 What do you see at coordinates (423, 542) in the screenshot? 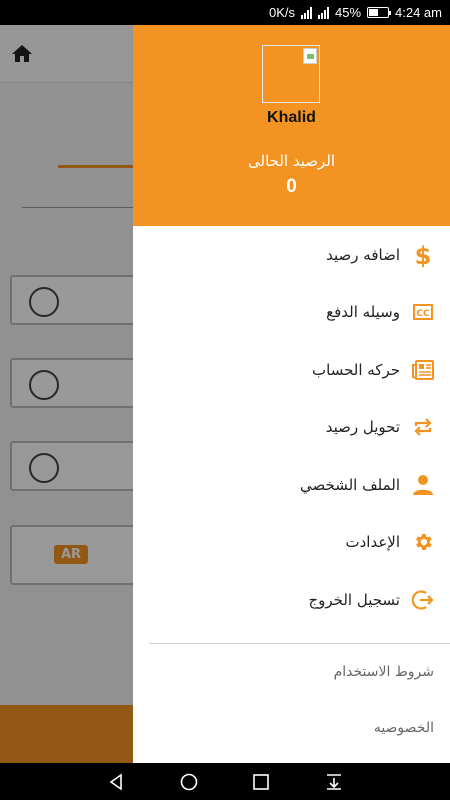
I see `gear-icon` at bounding box center [423, 542].